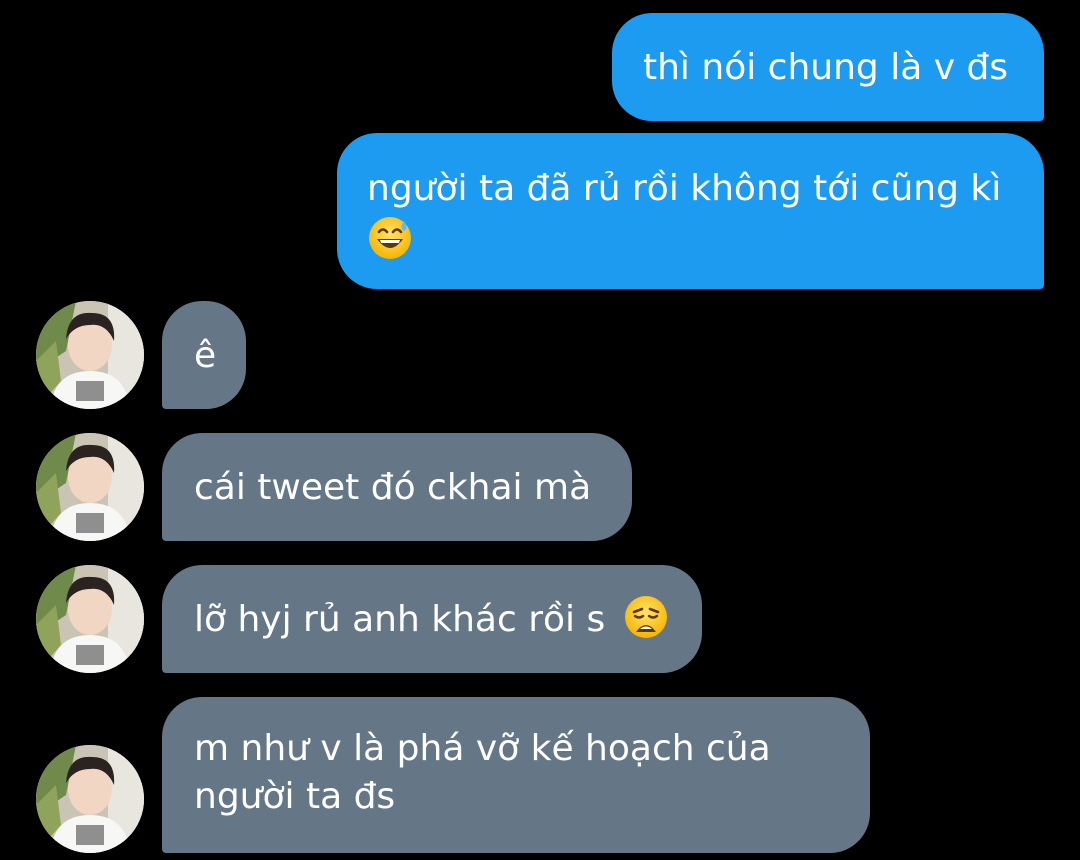 This screenshot has height=860, width=1080. What do you see at coordinates (646, 617) in the screenshot?
I see `weary-face-icon` at bounding box center [646, 617].